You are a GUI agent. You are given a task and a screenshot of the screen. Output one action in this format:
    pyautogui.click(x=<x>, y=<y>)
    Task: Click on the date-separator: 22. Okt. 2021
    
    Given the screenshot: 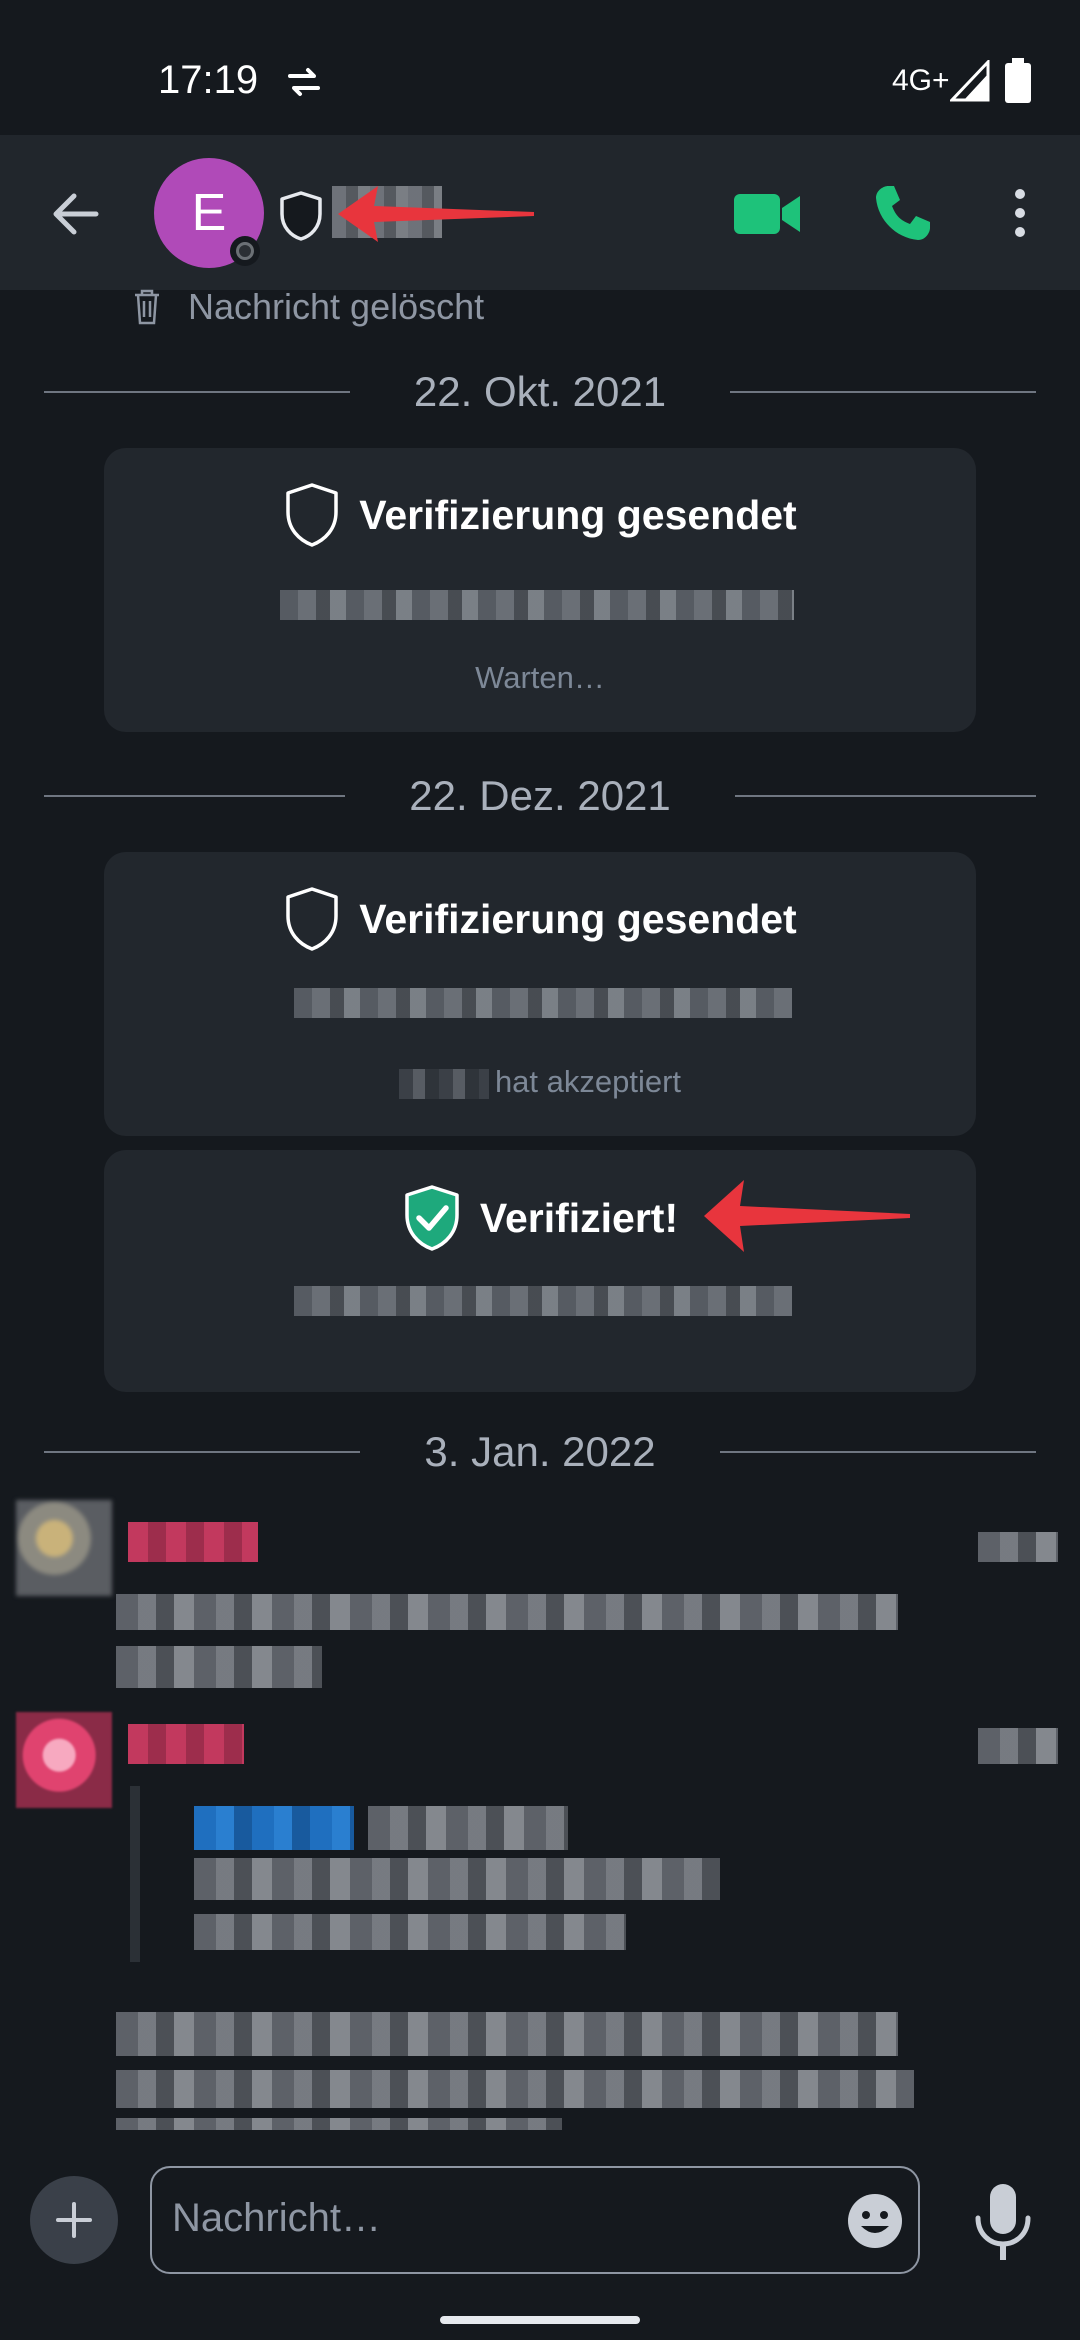 What is the action you would take?
    pyautogui.click(x=540, y=392)
    